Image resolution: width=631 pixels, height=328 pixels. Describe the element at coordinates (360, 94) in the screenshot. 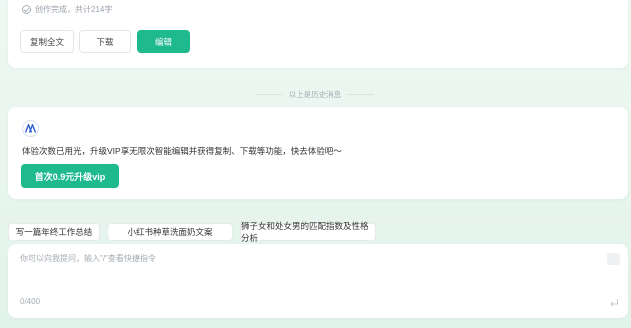

I see `divider-line-right` at that location.